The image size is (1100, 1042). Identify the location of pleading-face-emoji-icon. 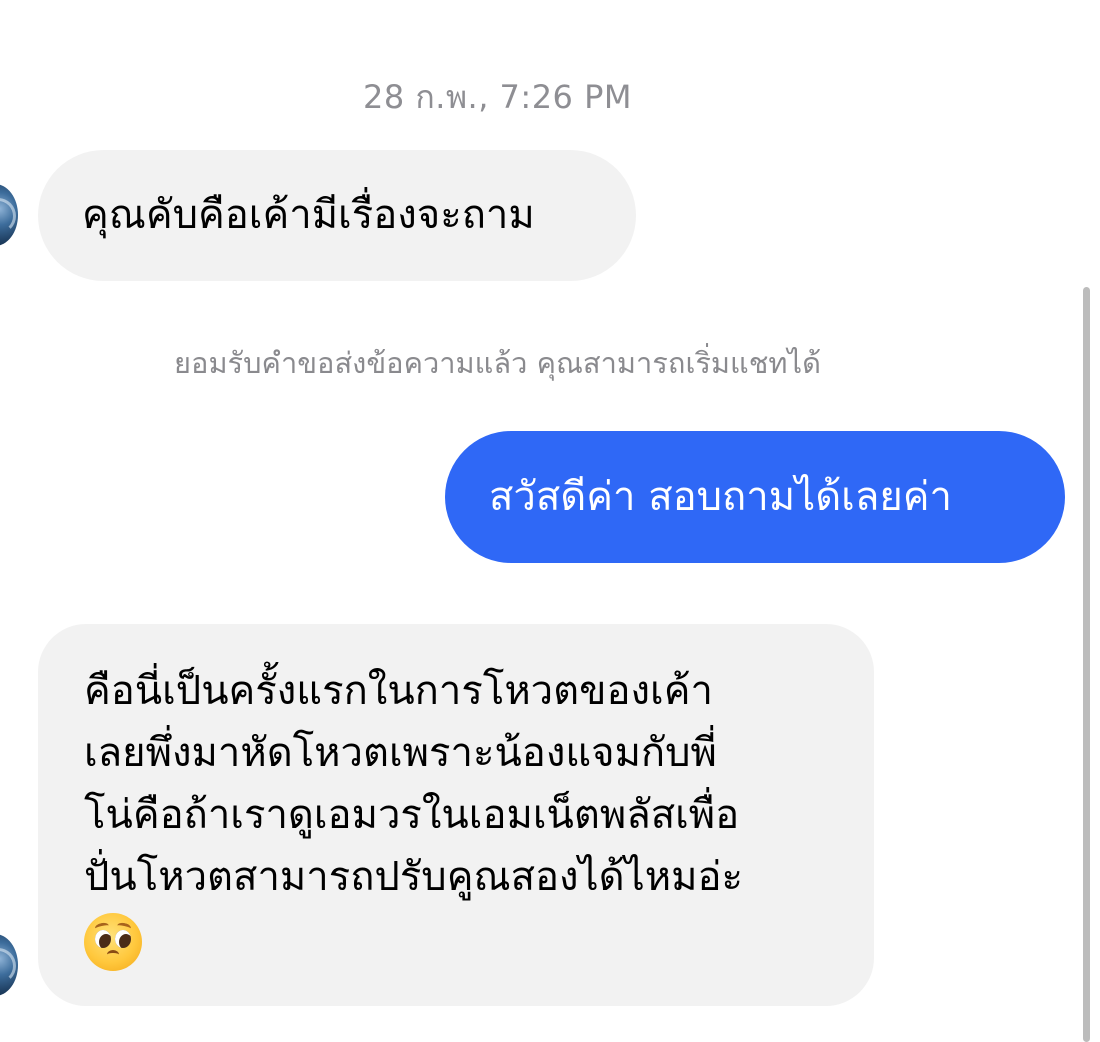
(113, 942).